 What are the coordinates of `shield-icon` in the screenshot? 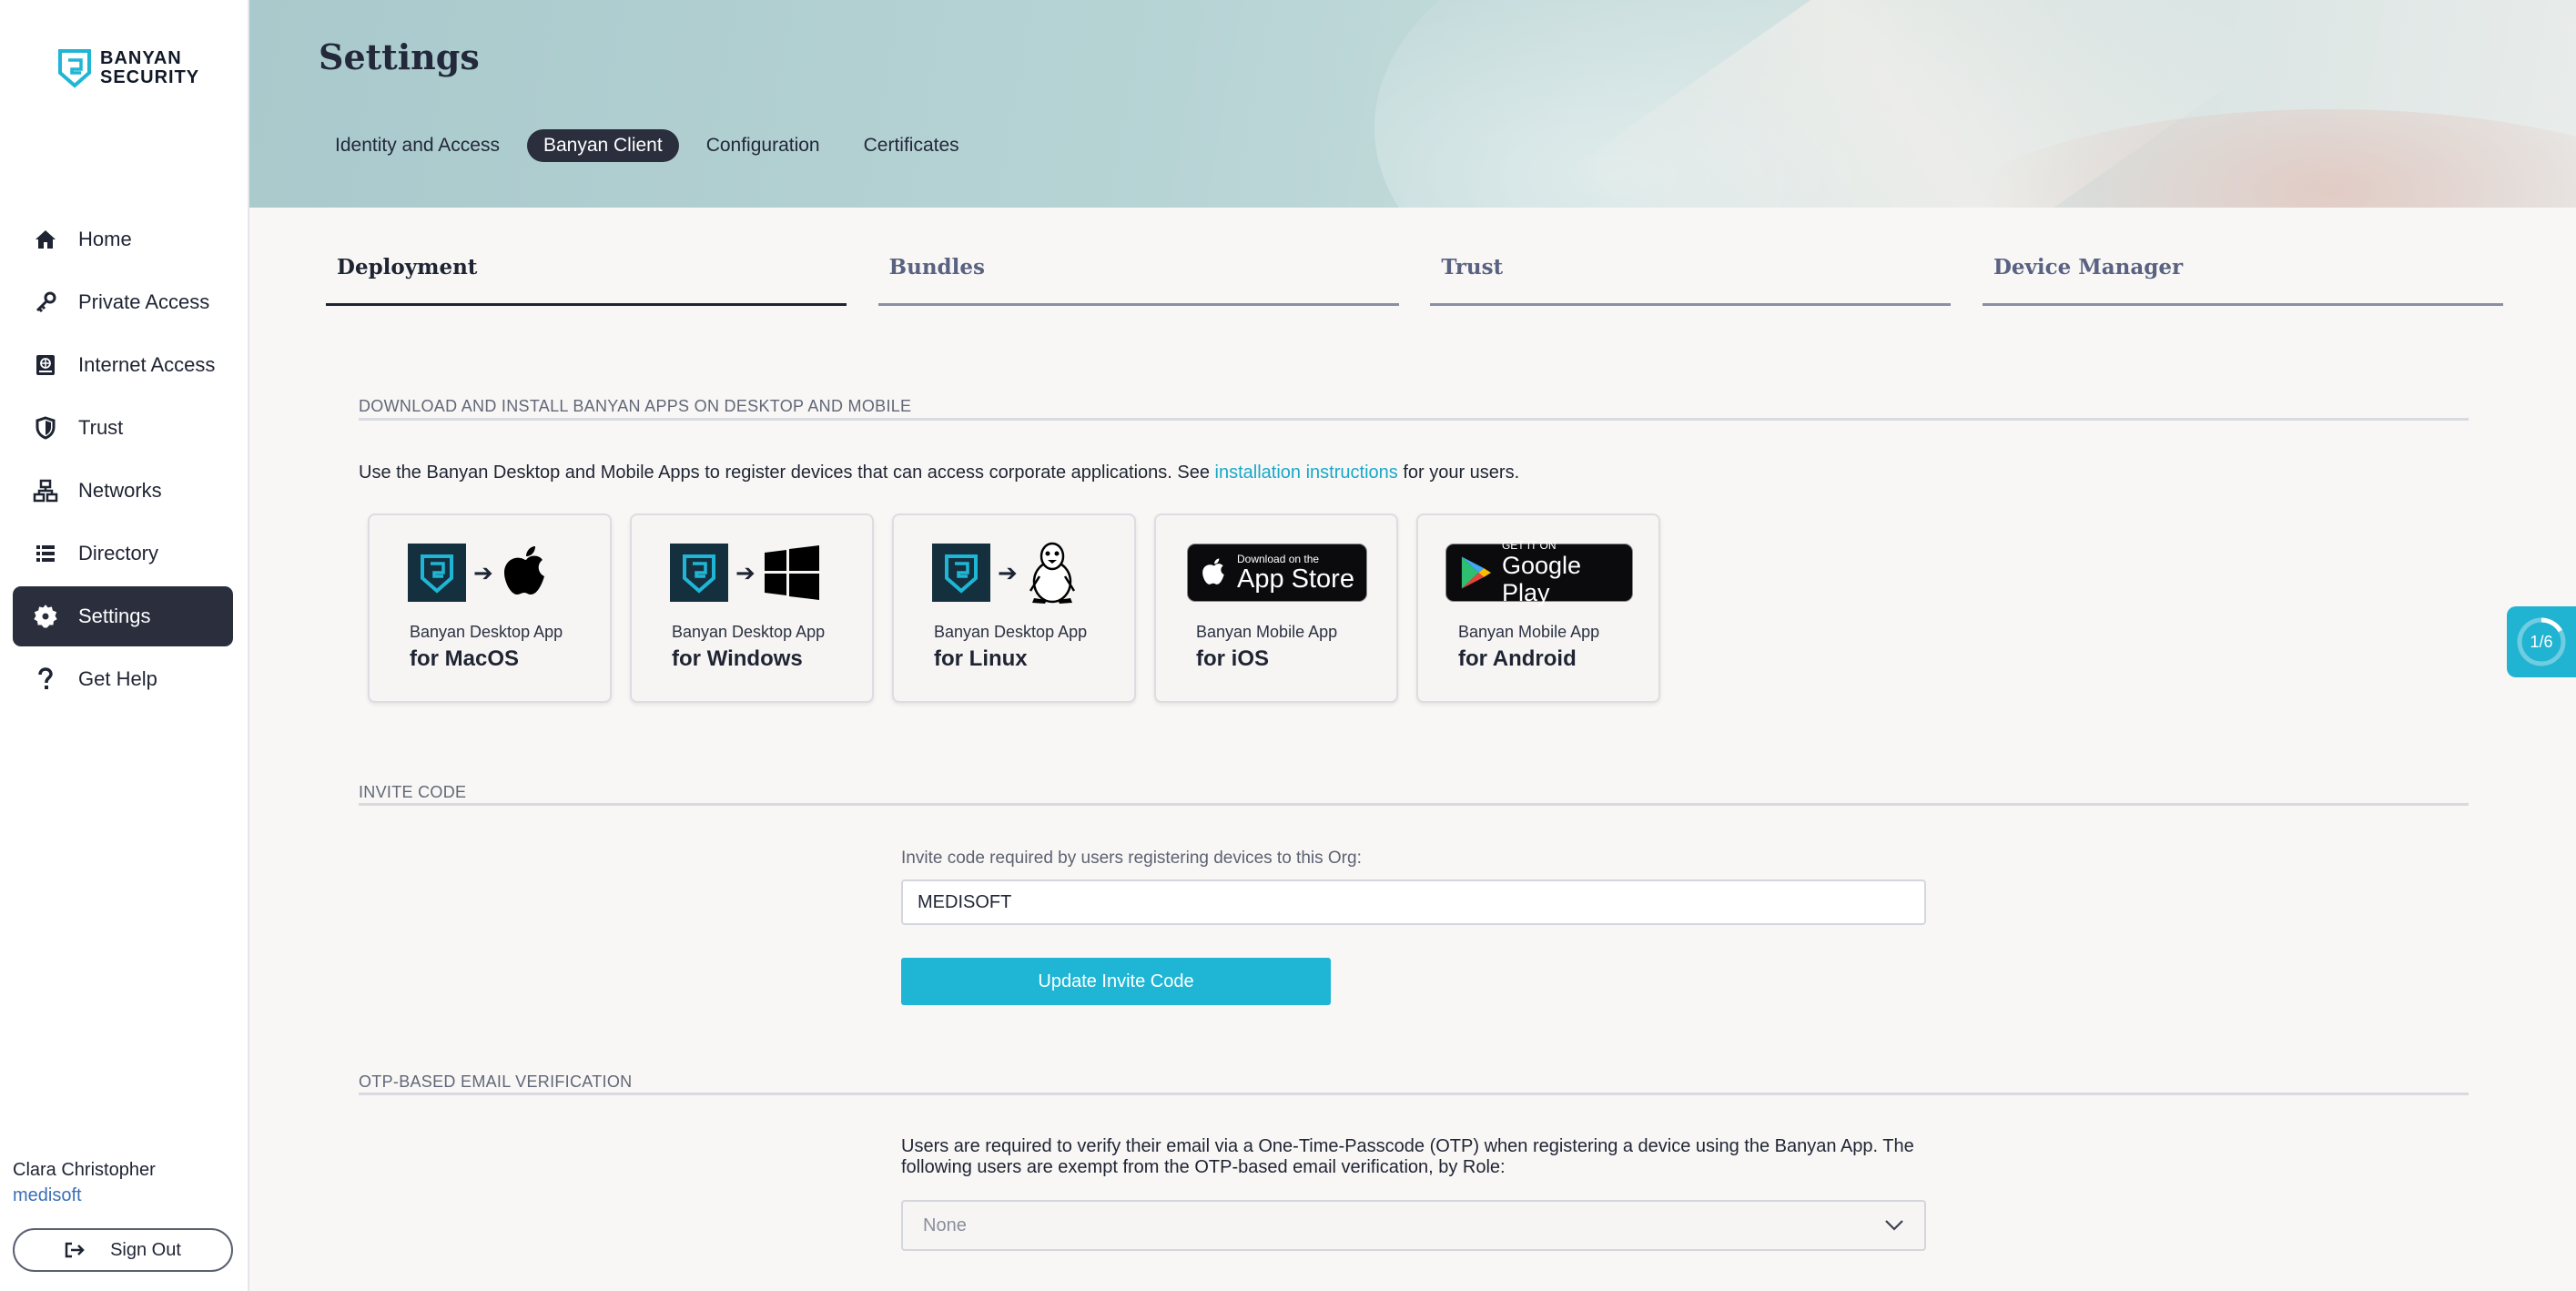 It's located at (45, 428).